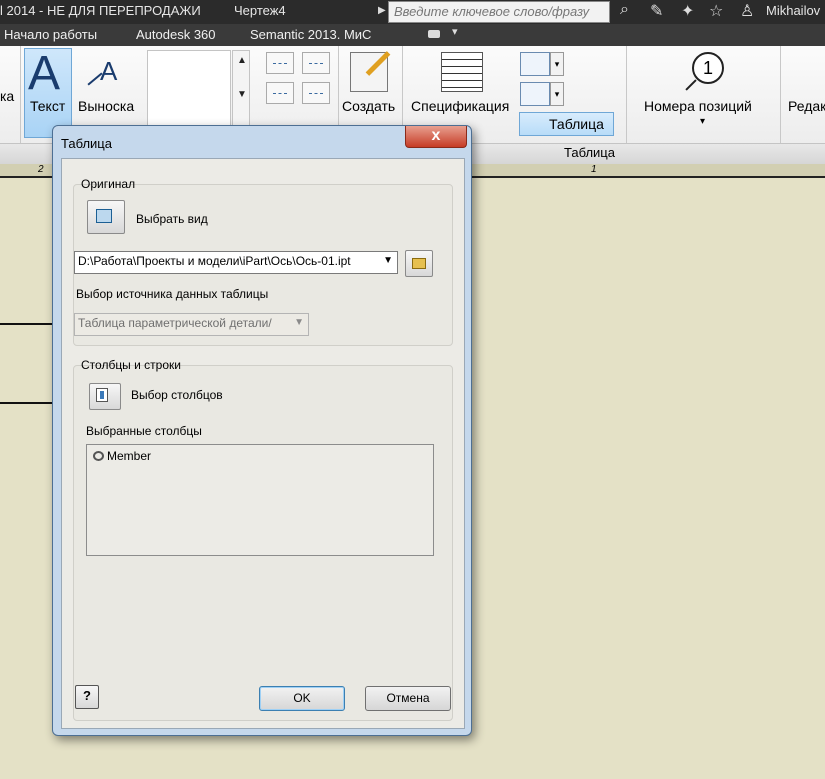 Image resolution: width=825 pixels, height=779 pixels. Describe the element at coordinates (242, 94) in the screenshot. I see `scroll-down-icon: ▼` at that location.